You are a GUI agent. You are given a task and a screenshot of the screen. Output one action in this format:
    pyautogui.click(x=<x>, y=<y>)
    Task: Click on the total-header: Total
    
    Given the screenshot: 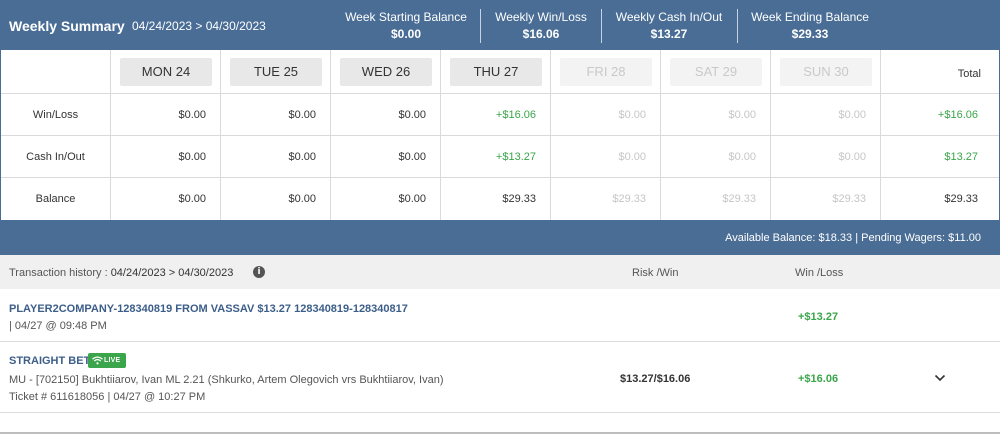 What is the action you would take?
    pyautogui.click(x=969, y=74)
    